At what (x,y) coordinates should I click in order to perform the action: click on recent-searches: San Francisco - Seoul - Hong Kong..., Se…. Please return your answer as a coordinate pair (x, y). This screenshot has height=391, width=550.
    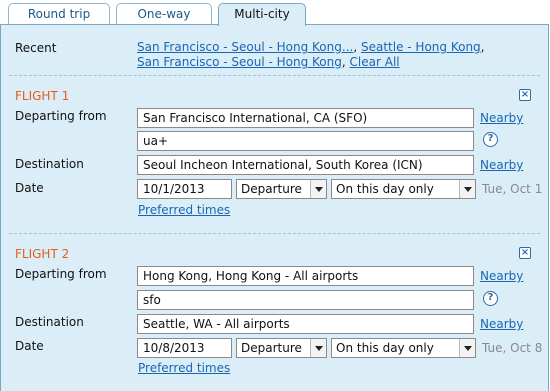
    Looking at the image, I should click on (311, 55).